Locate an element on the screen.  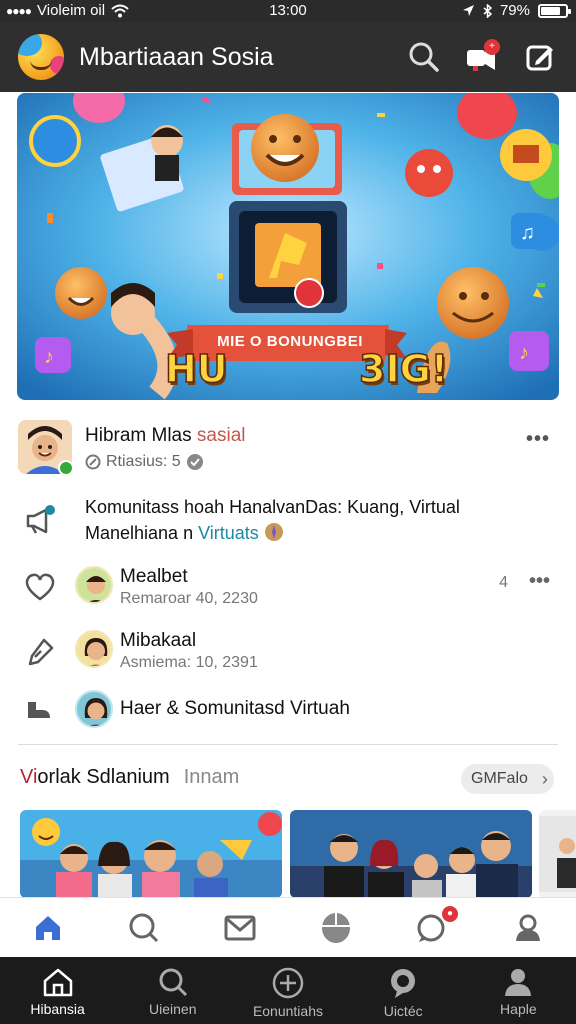
comment-author: Mealbet is located at coordinates (154, 577).